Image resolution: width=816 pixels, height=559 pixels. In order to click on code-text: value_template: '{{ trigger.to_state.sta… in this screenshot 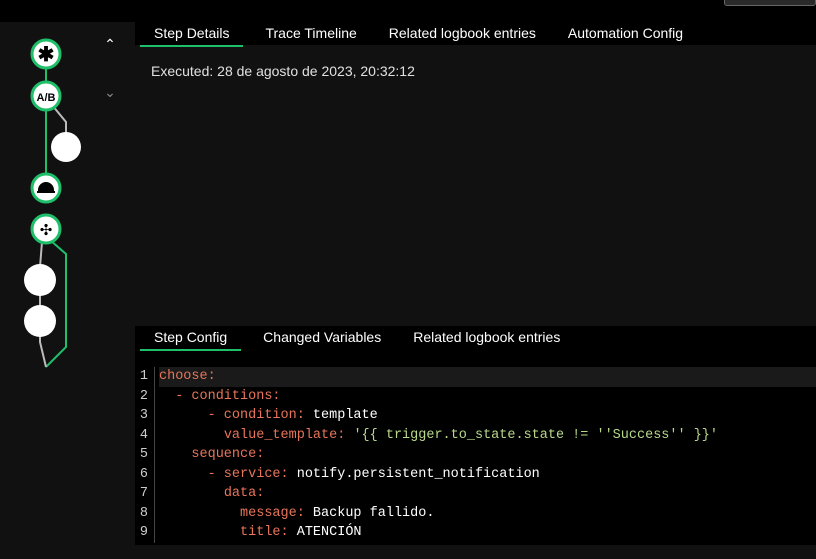, I will do `click(438, 436)`.